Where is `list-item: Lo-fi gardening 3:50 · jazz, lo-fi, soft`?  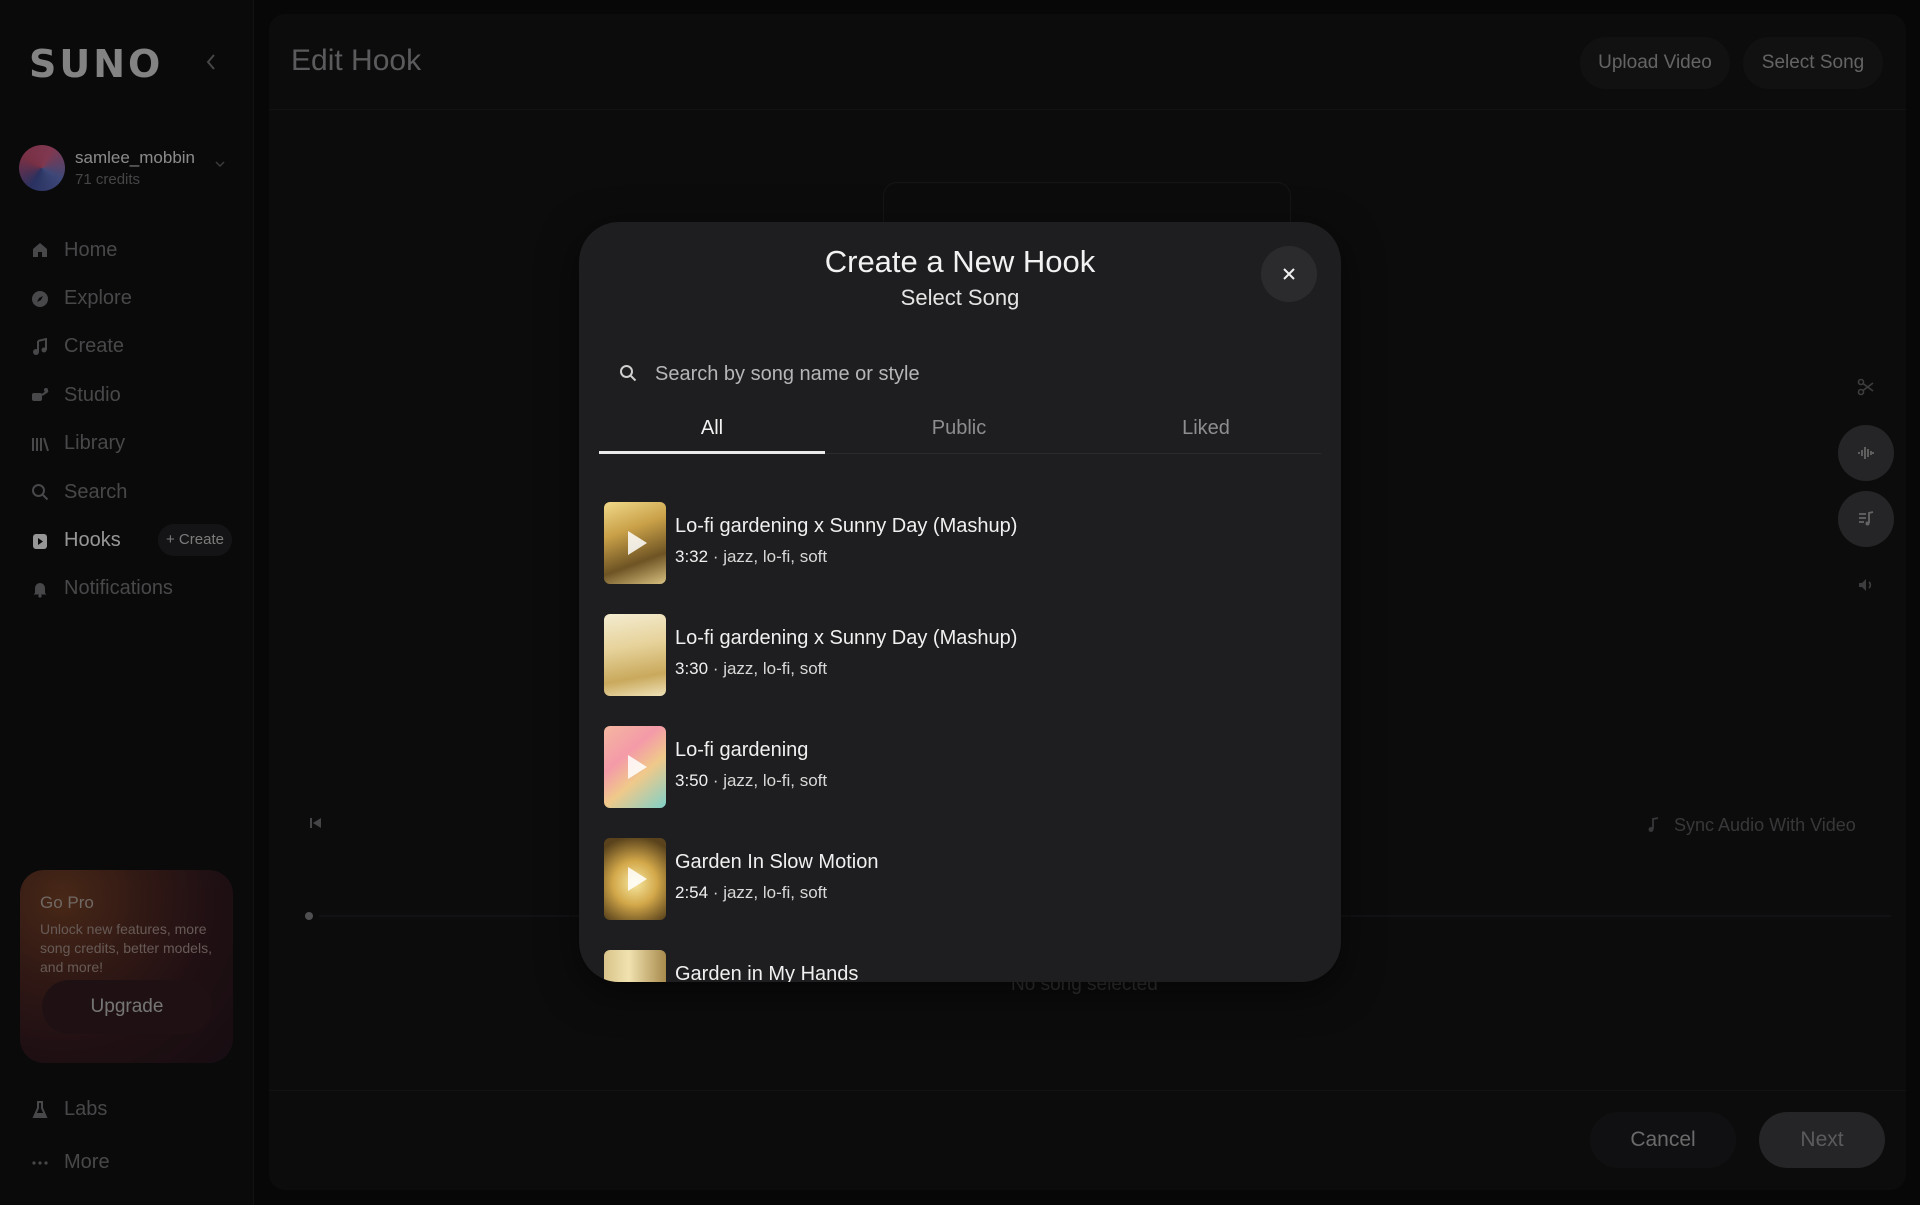
list-item: Lo-fi gardening 3:50 · jazz, lo-fi, soft is located at coordinates (960, 767).